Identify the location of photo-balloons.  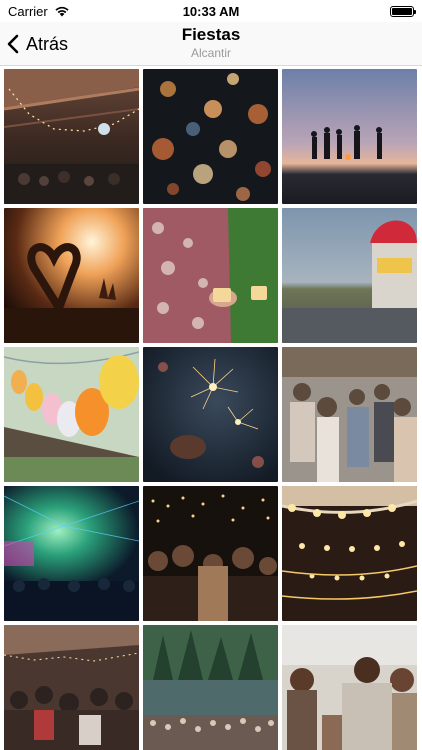
(71, 414).